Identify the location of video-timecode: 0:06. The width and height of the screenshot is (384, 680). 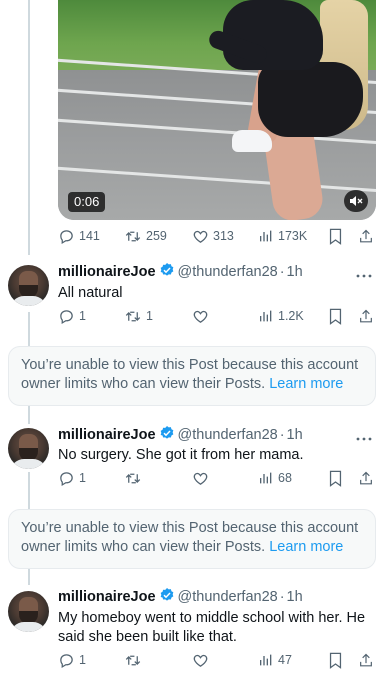
(87, 202).